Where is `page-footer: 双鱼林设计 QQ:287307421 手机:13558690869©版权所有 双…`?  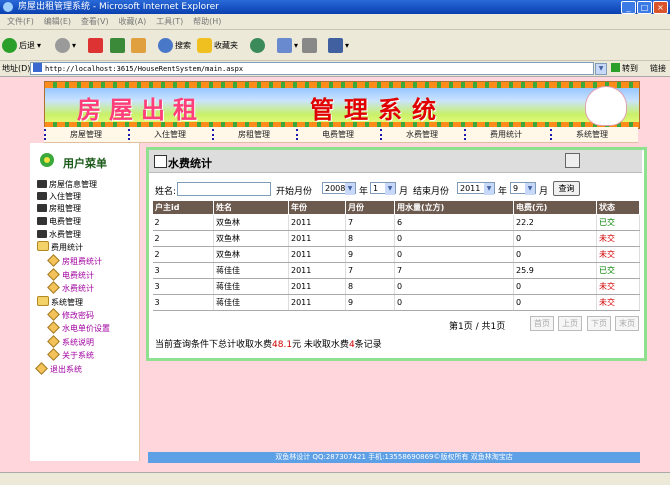
page-footer: 双鱼林设计 QQ:287307421 手机:13558690869©版权所有 双… is located at coordinates (394, 457).